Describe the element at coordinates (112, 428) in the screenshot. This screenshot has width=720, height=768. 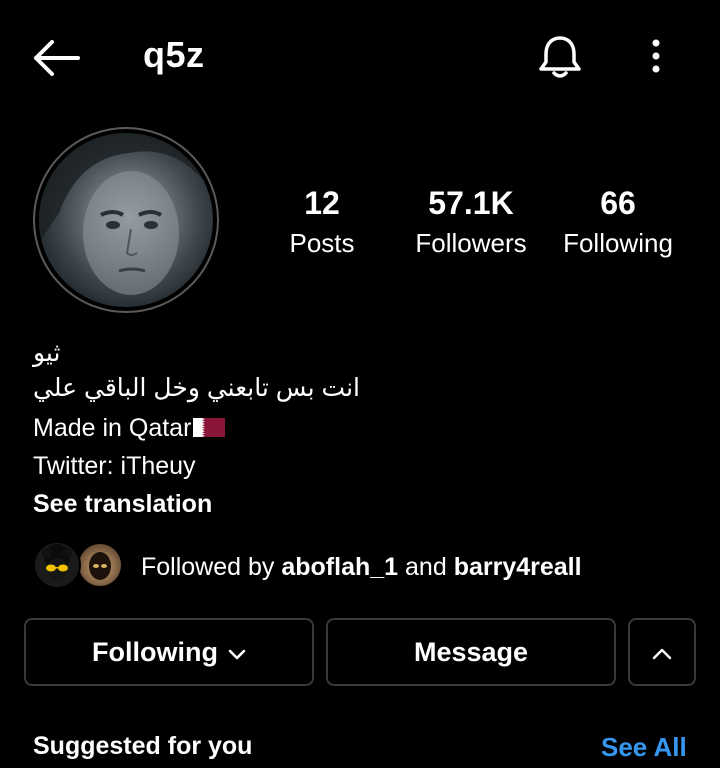
I see `bio-line-text: Made in Qatar` at that location.